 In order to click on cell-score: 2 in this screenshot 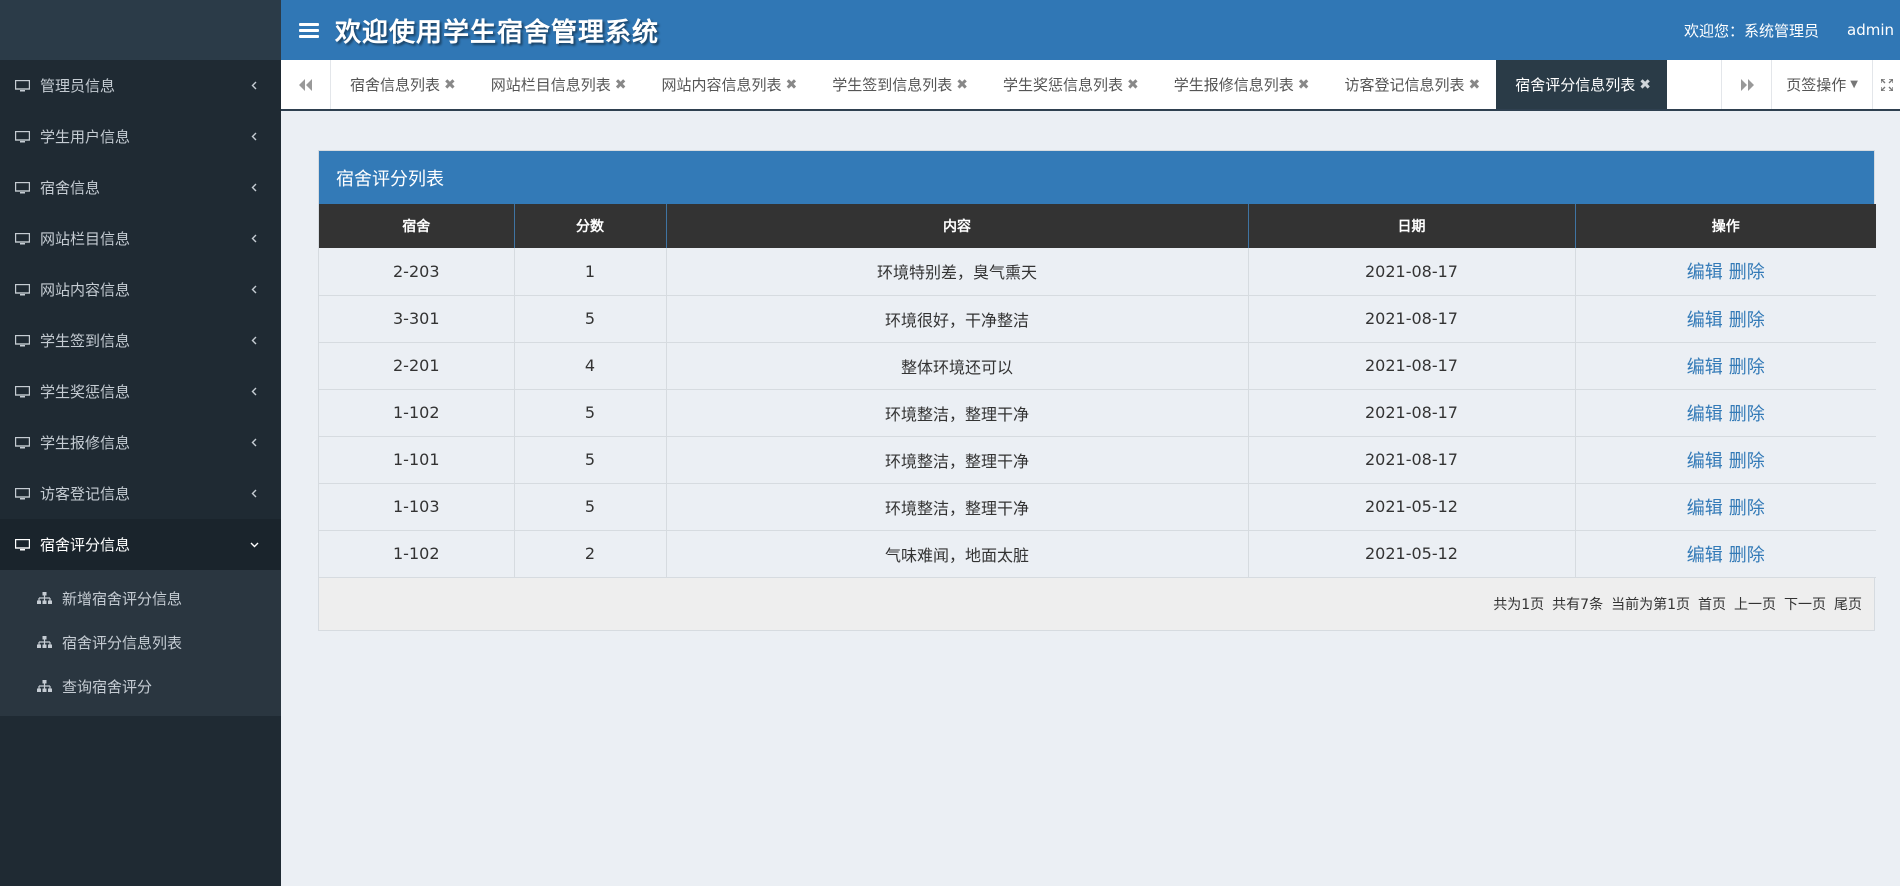, I will do `click(590, 554)`.